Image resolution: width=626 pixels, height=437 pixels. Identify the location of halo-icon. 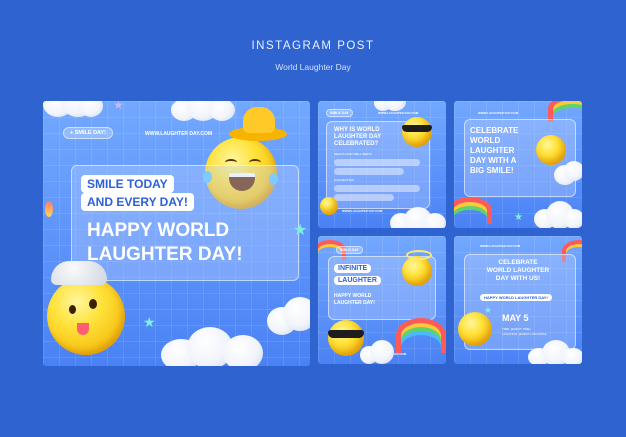
(419, 255).